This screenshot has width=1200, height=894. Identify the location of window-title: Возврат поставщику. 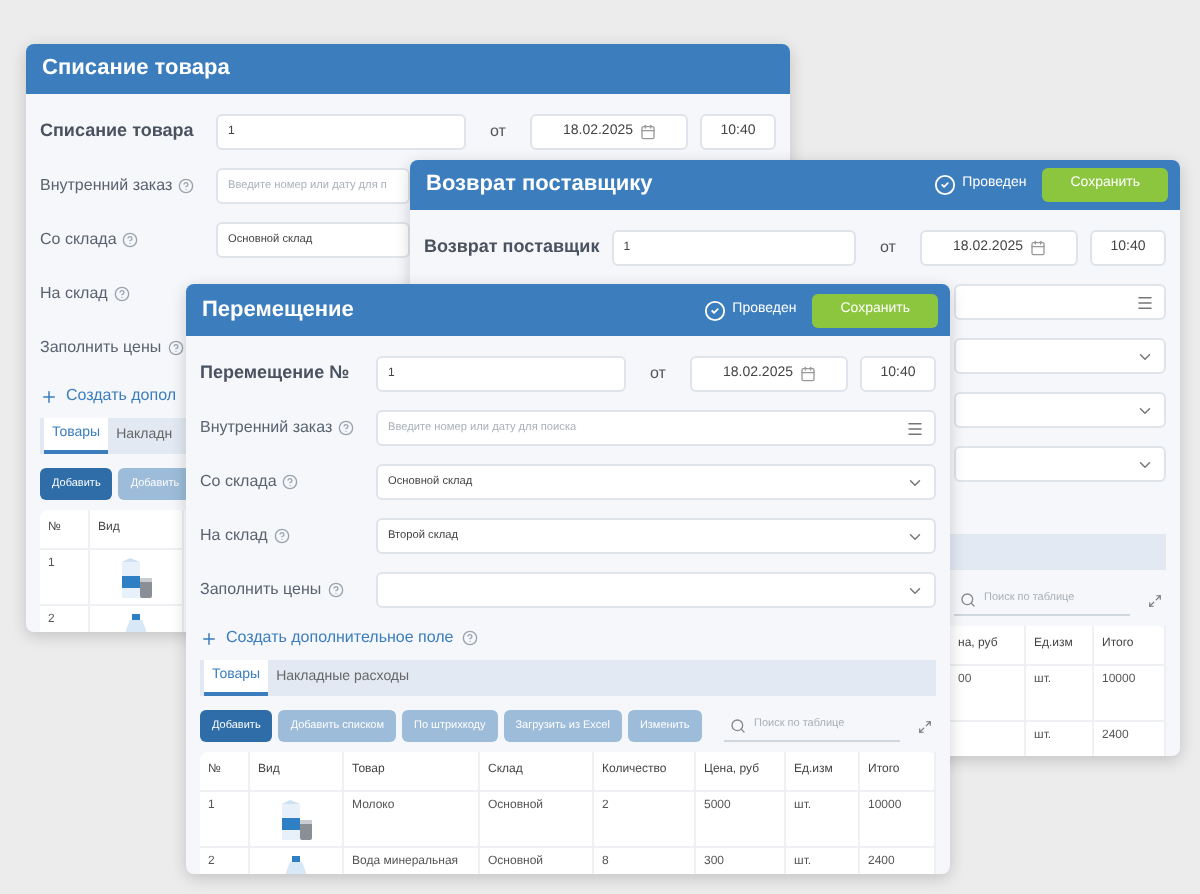
(540, 185).